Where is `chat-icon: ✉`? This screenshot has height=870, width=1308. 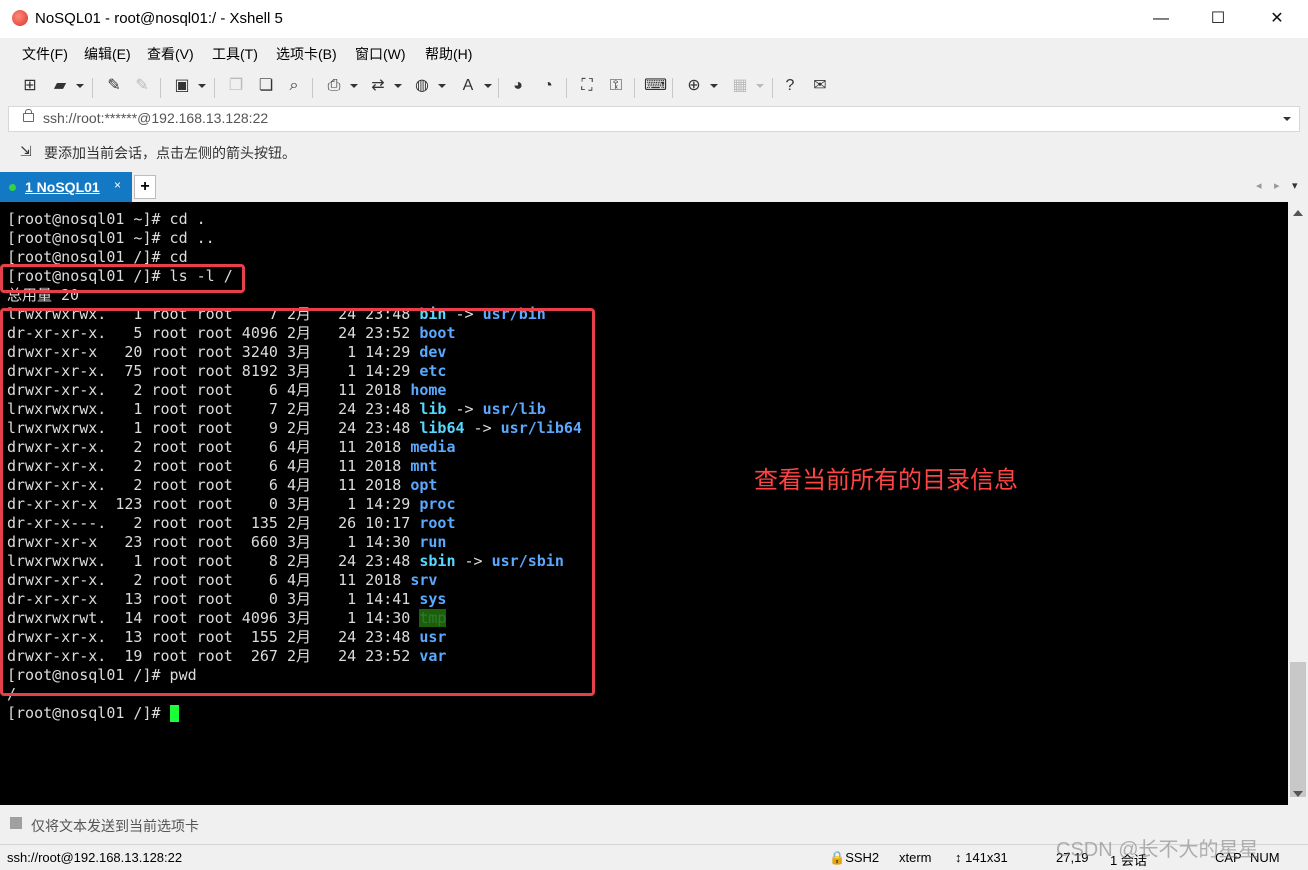
chat-icon: ✉ is located at coordinates (820, 86).